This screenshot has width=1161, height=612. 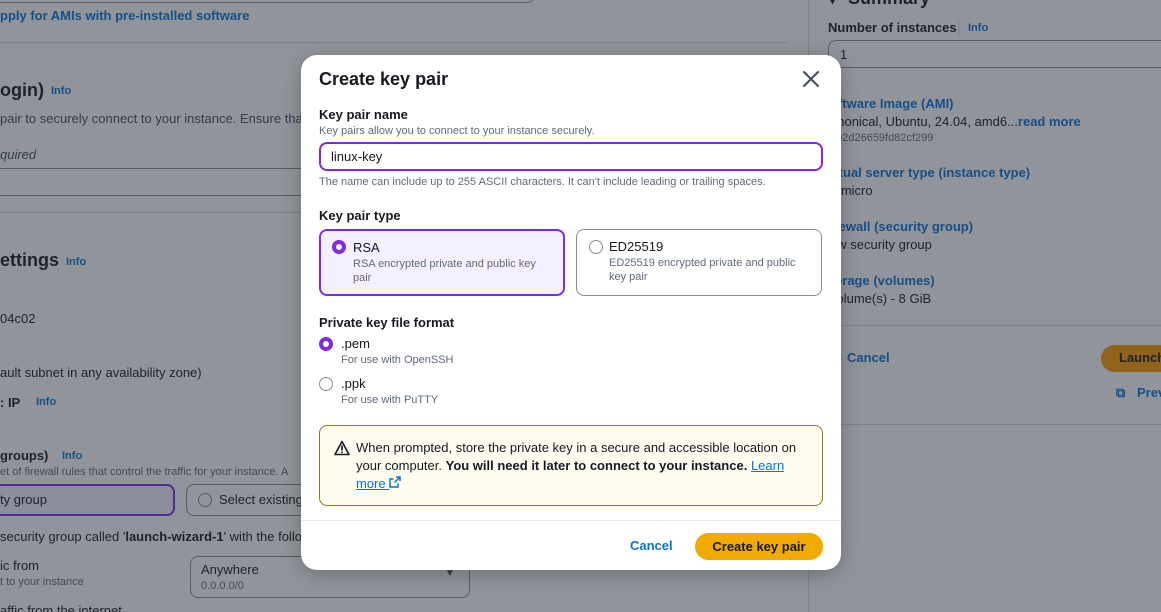 What do you see at coordinates (759, 546) in the screenshot?
I see `create-key-pair-button: Create key pair` at bounding box center [759, 546].